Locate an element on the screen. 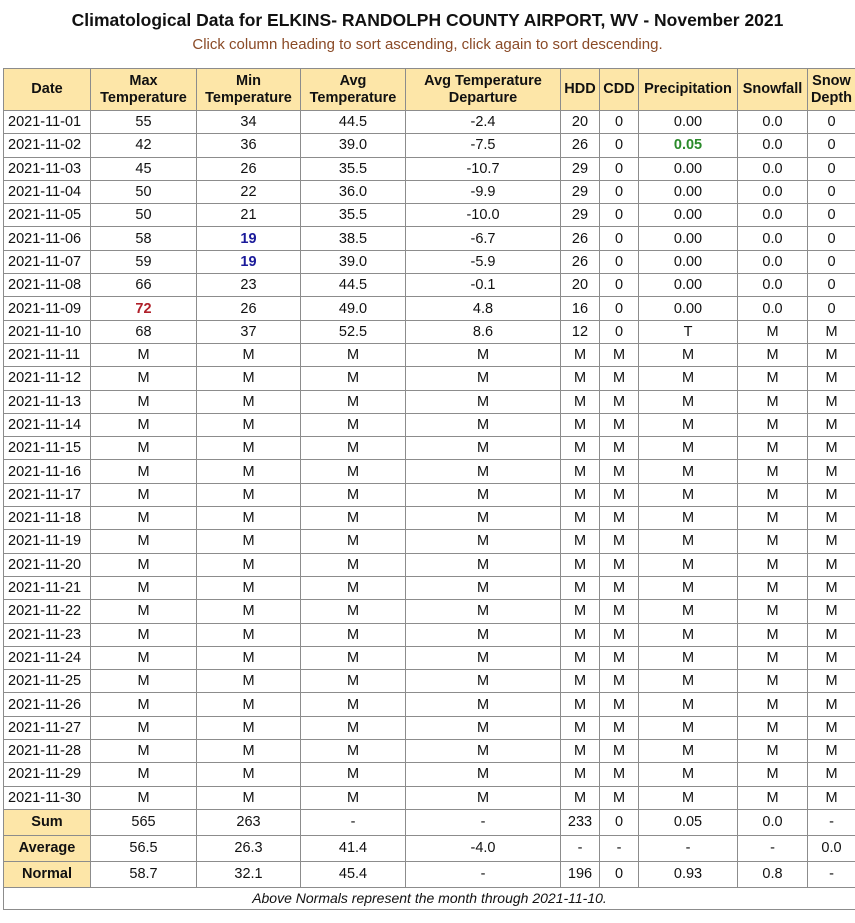  date-cell: 2021-11-28 is located at coordinates (47, 751).